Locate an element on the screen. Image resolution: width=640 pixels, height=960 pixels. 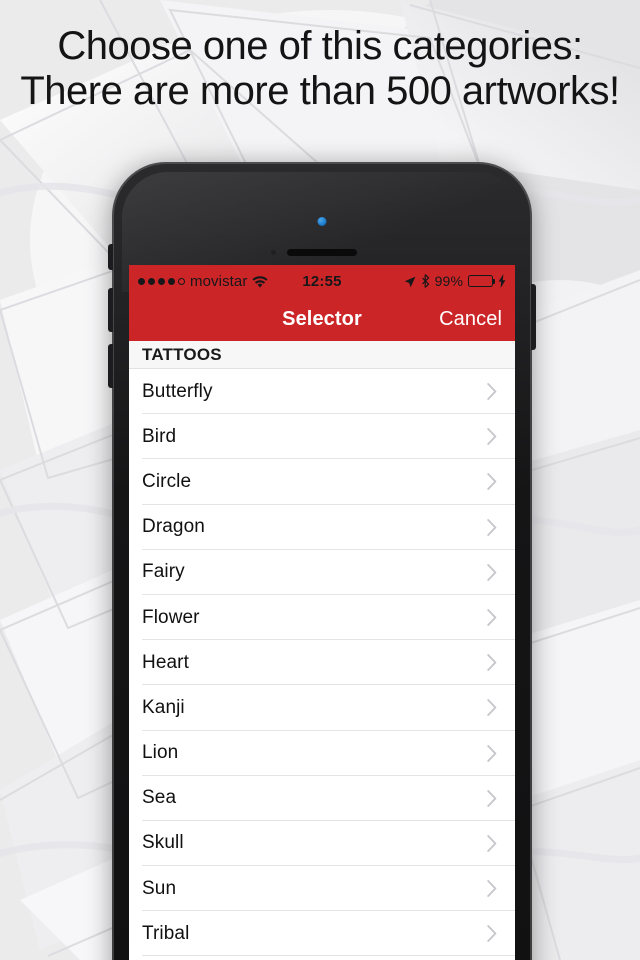
list-item: Circle is located at coordinates (322, 482).